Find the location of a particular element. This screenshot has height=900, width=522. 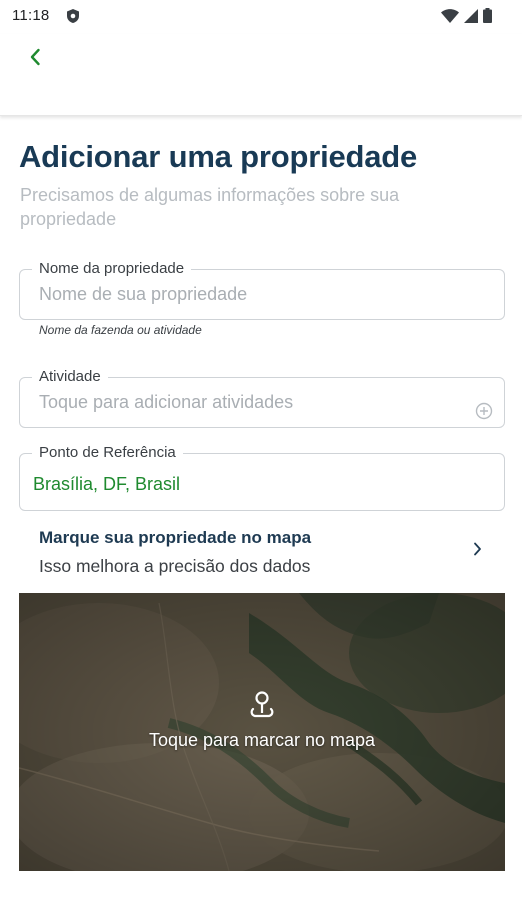

status-icons is located at coordinates (466, 18).